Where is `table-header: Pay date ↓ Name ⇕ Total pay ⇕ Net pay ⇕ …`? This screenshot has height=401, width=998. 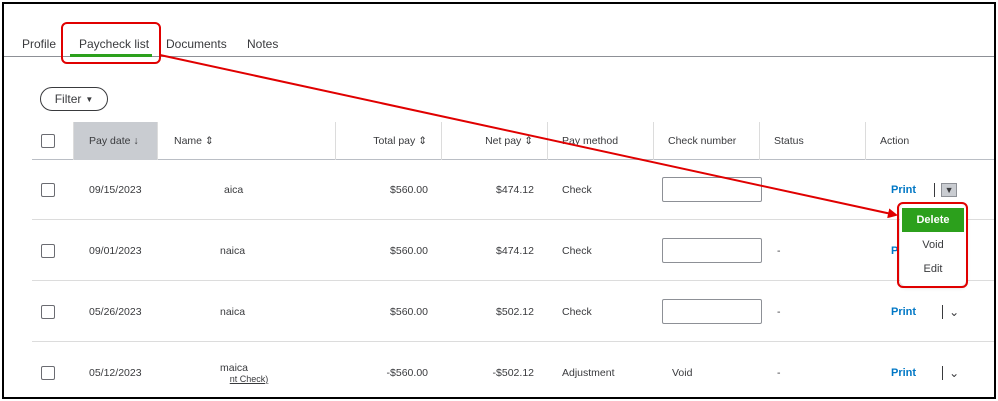
table-header: Pay date ↓ Name ⇕ Total pay ⇕ Net pay ⇕ … is located at coordinates (513, 141).